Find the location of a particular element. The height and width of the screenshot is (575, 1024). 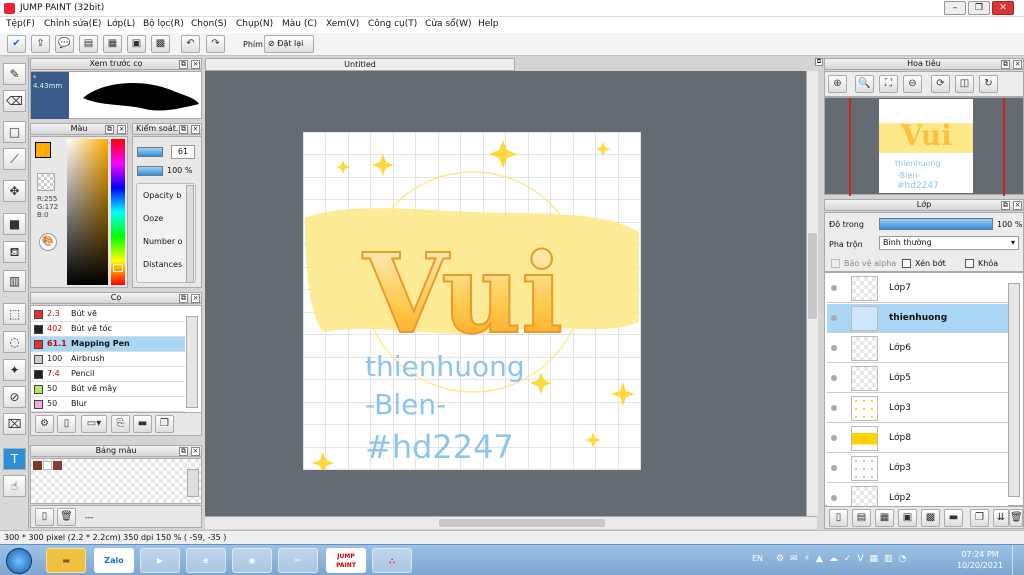

vertical-scrollbar is located at coordinates (812, 293).